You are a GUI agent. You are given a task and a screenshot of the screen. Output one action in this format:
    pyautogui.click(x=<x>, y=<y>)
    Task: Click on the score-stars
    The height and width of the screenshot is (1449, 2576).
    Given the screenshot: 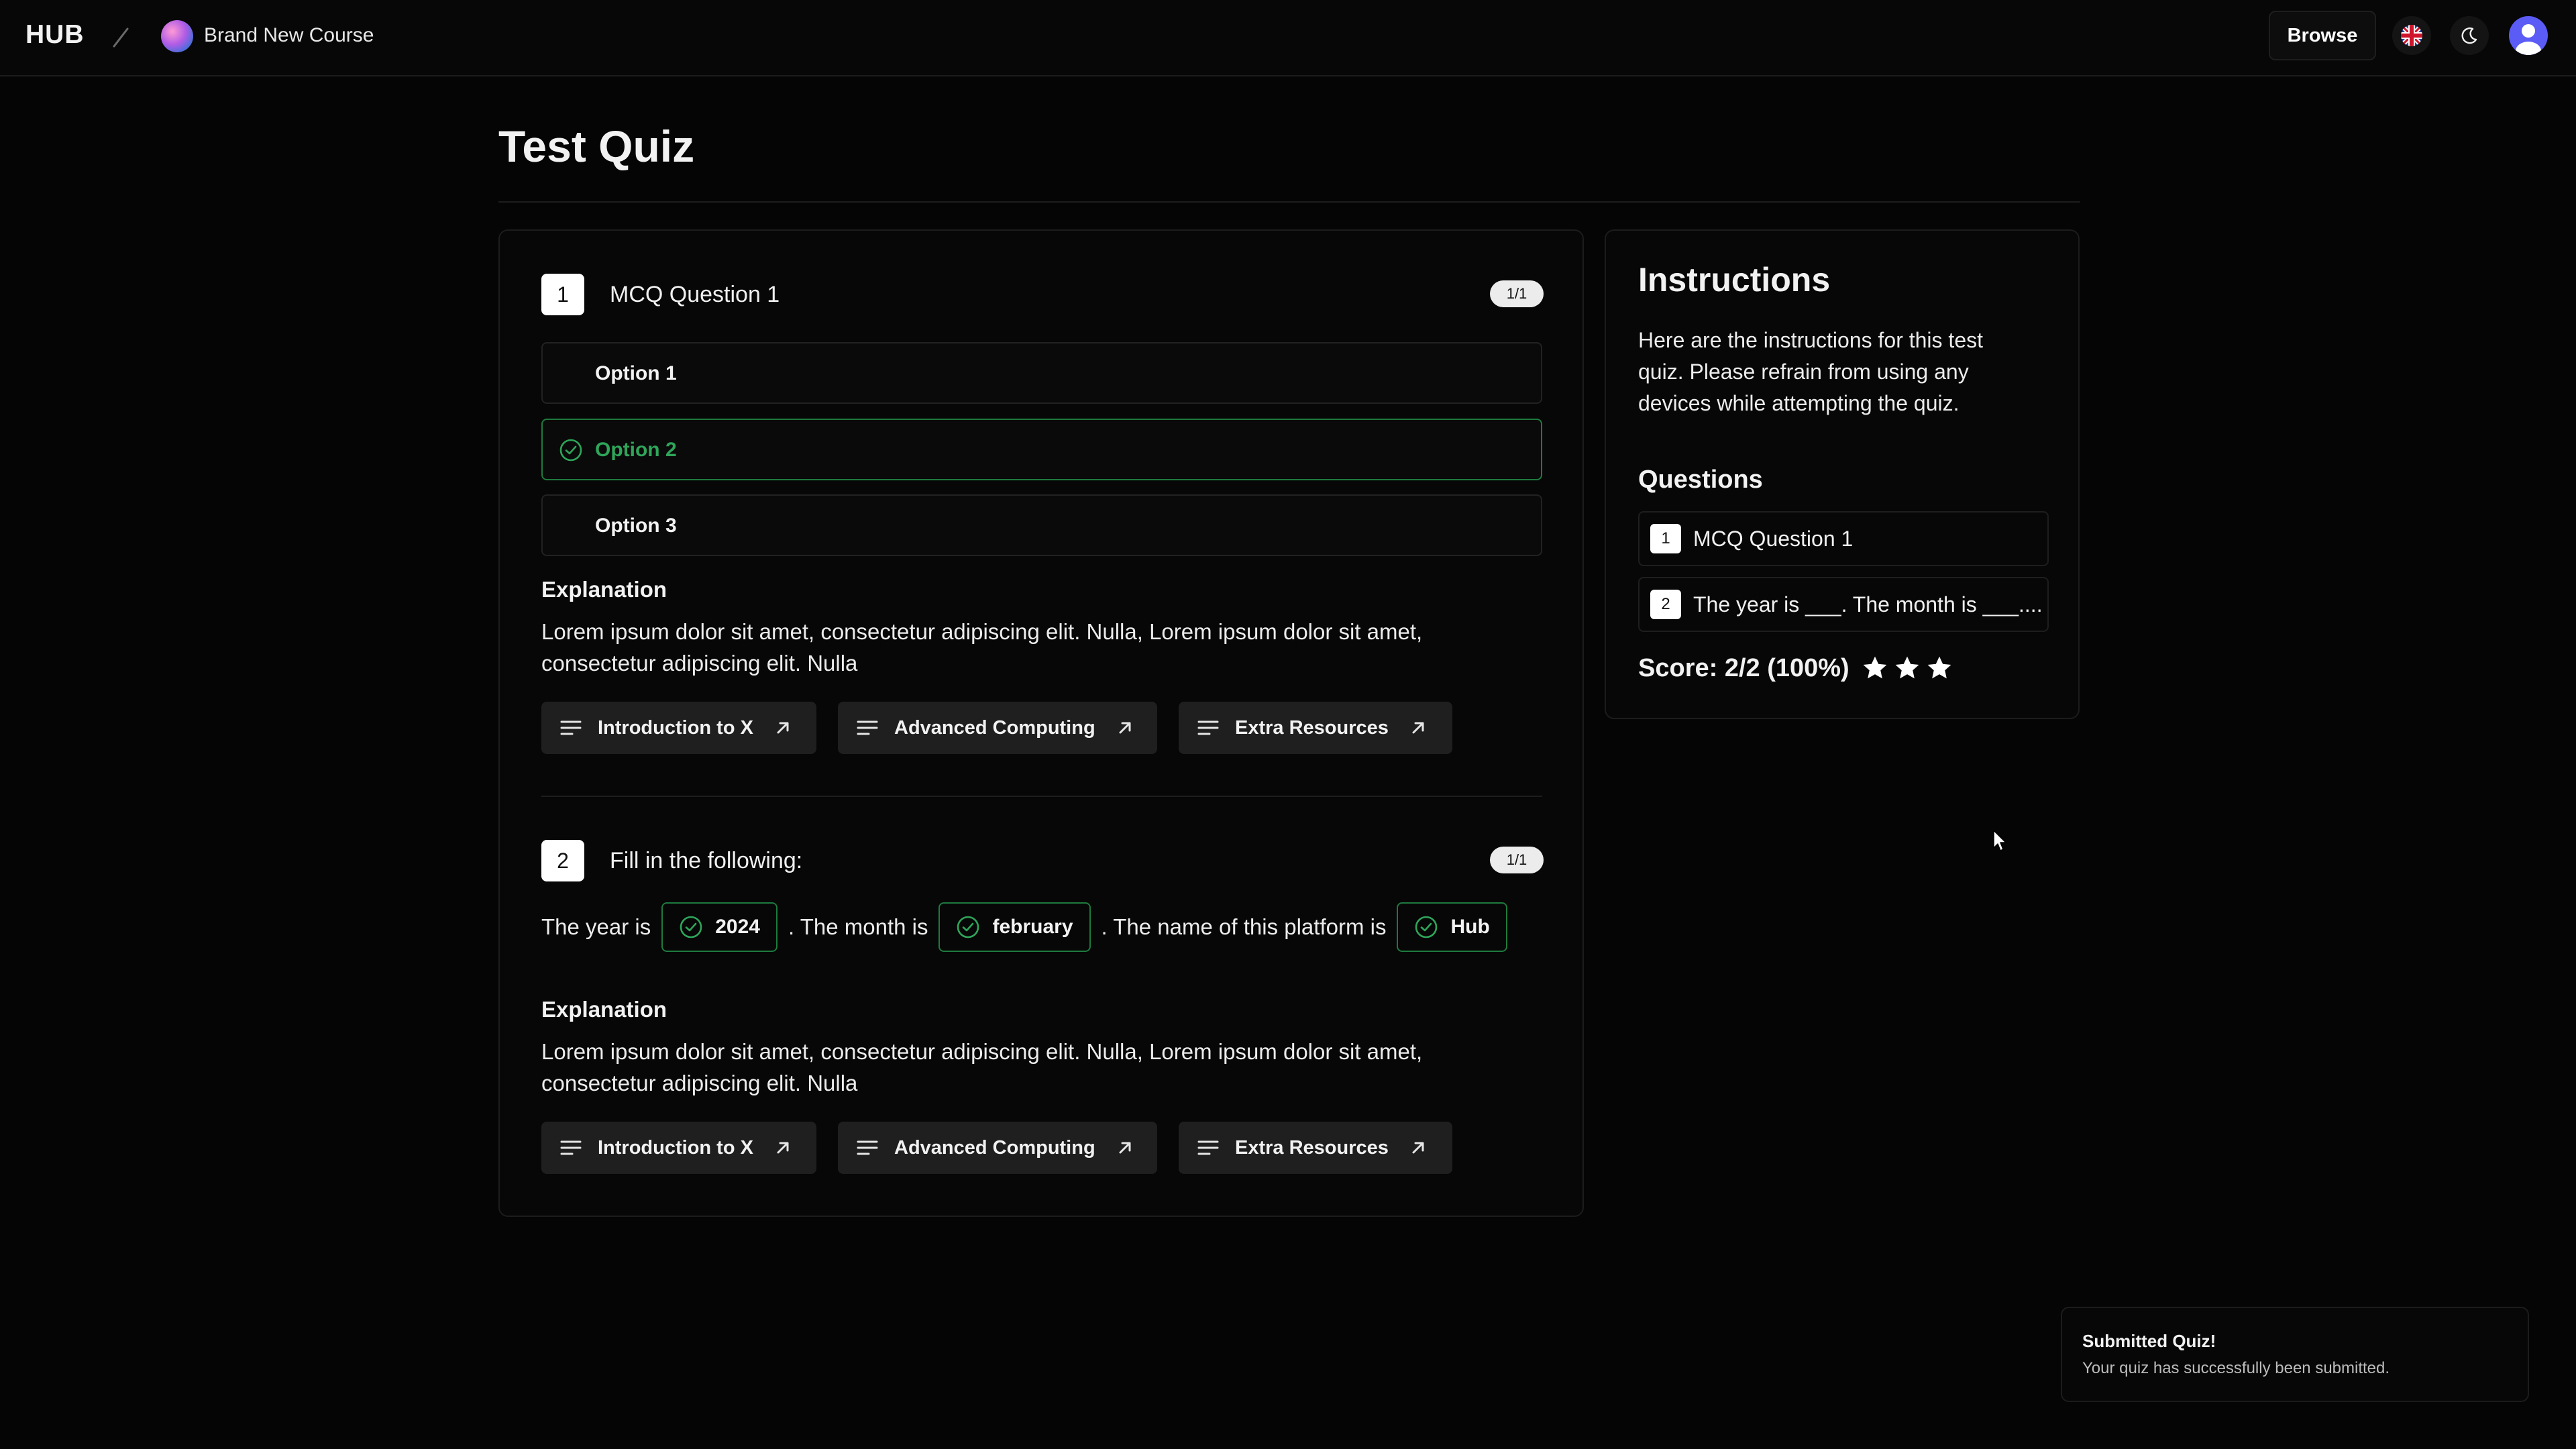 What is the action you would take?
    pyautogui.click(x=1907, y=668)
    